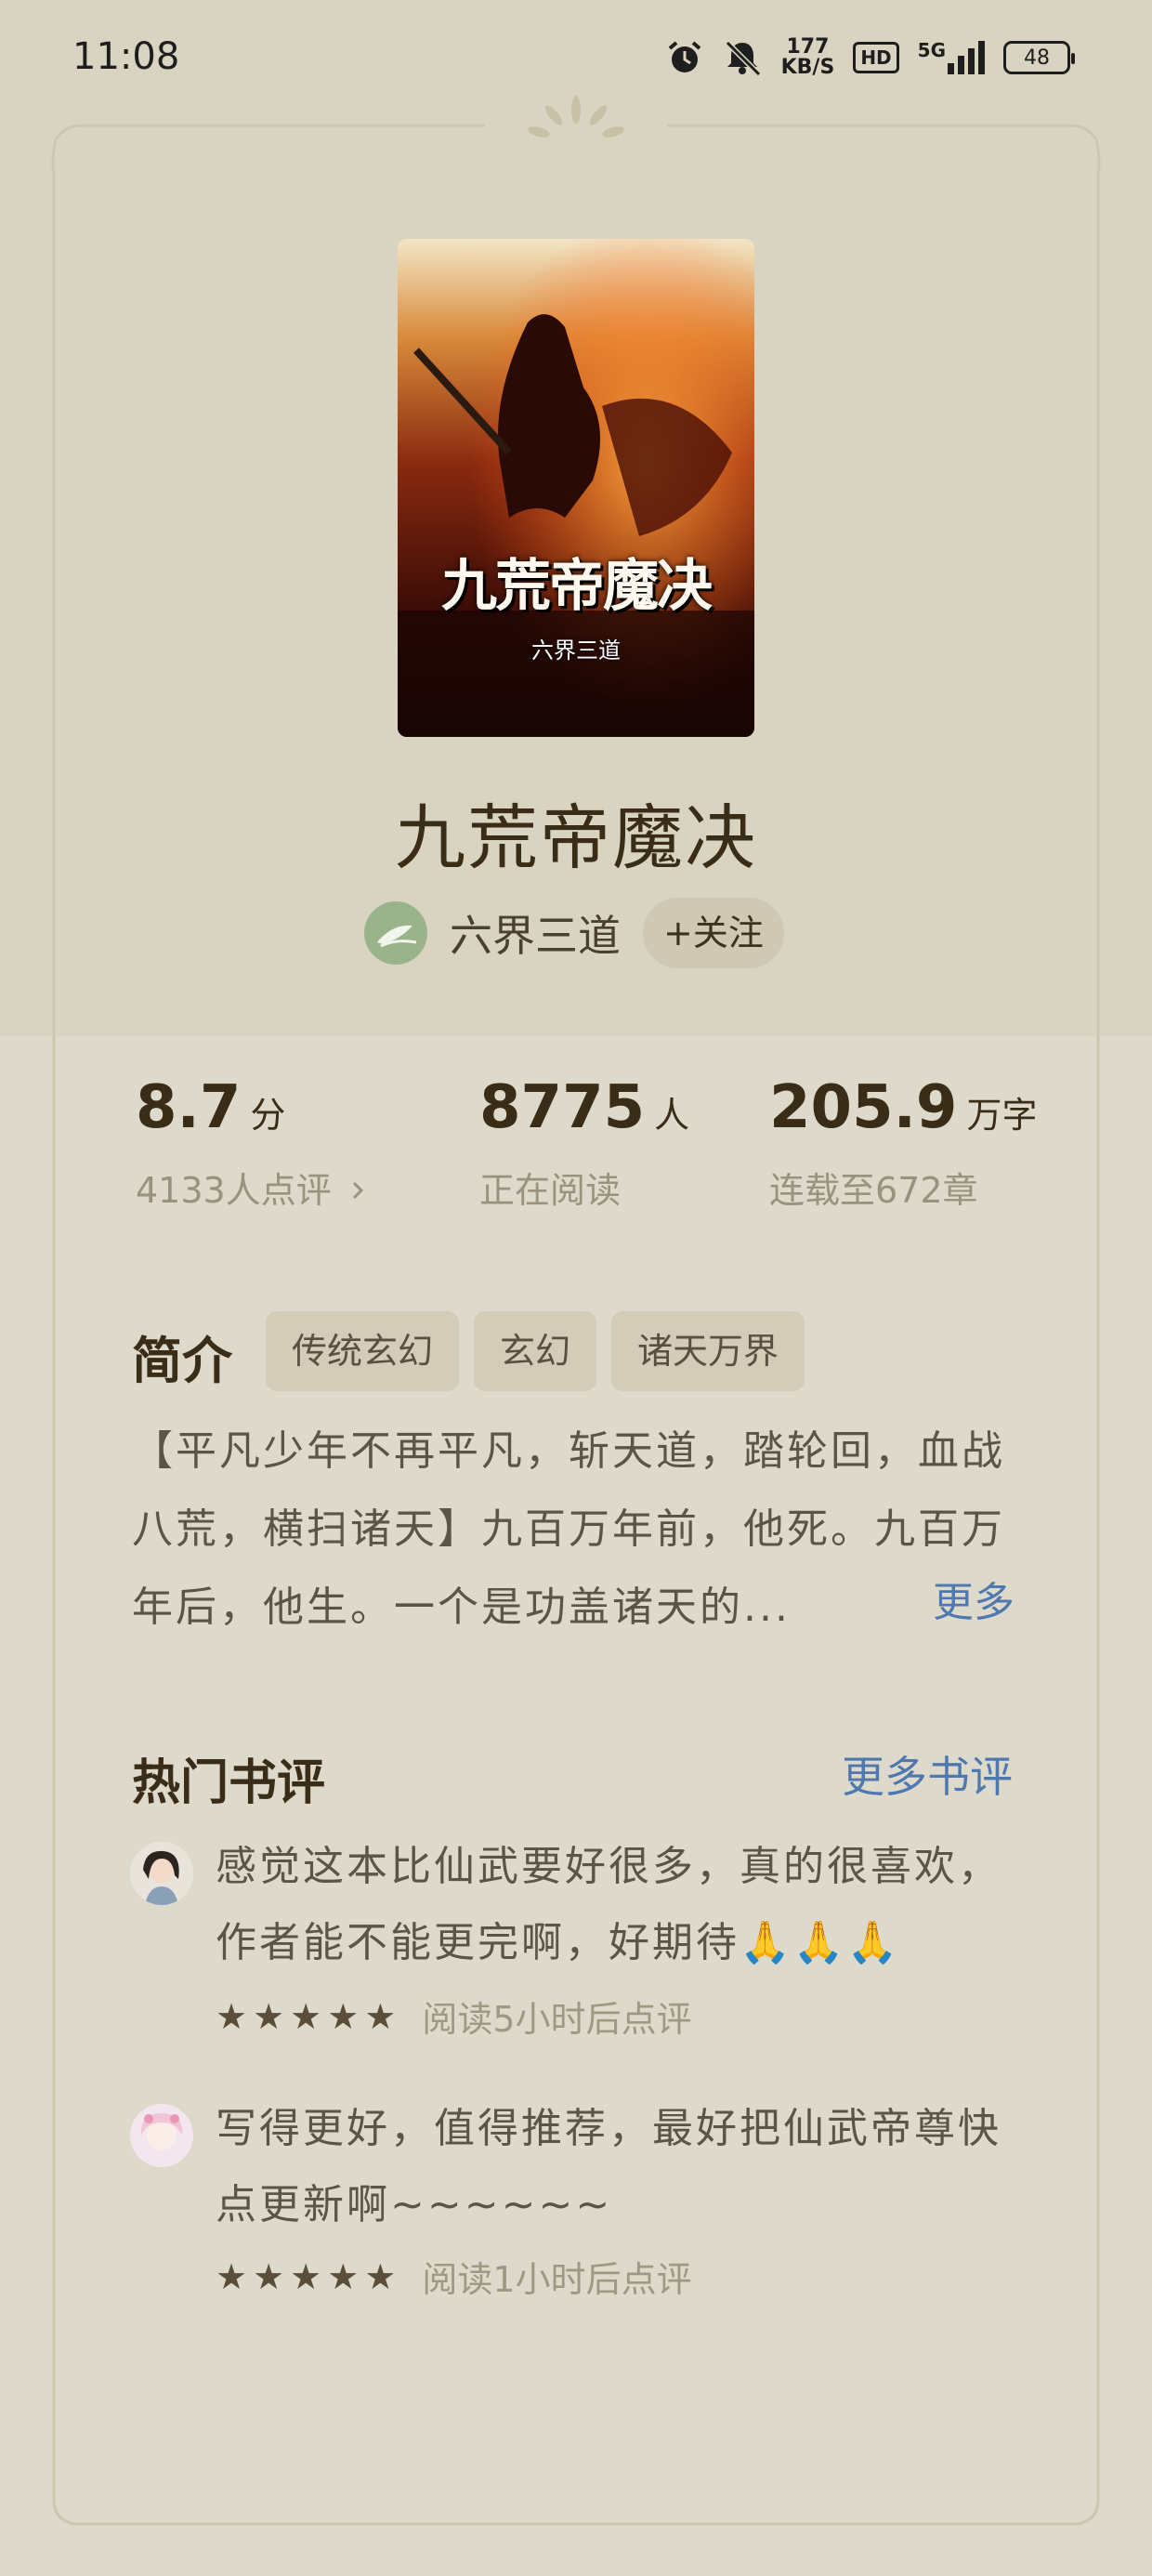 The height and width of the screenshot is (2576, 1152). Describe the element at coordinates (229, 1783) in the screenshot. I see `hot-reviews-title: 热门书评` at that location.